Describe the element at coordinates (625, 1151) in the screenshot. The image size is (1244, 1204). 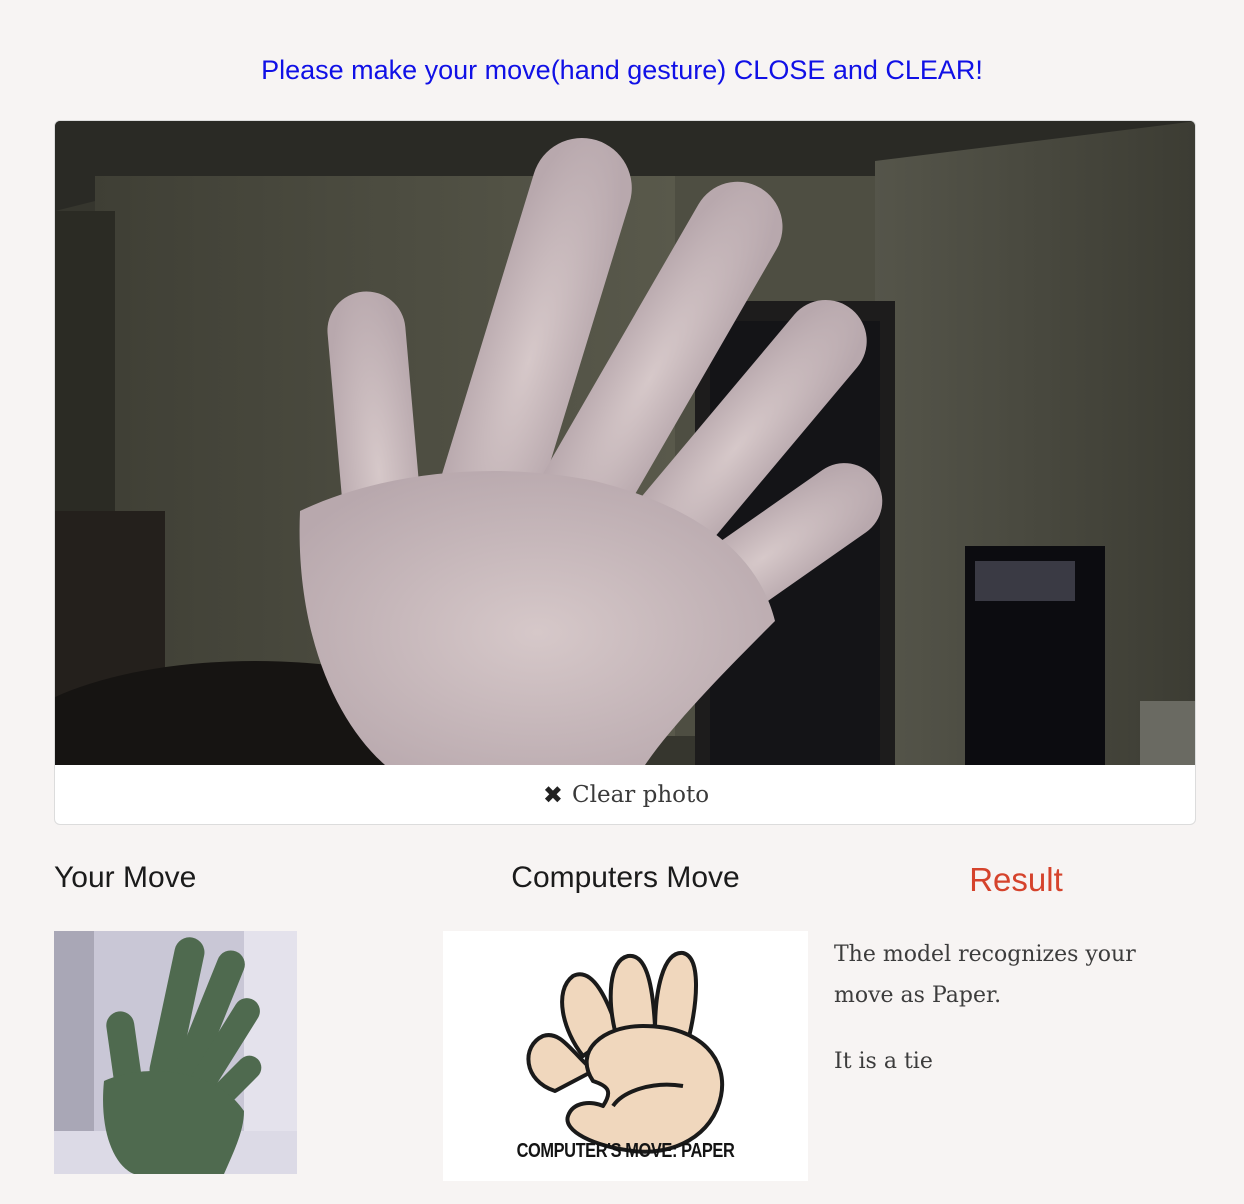
I see `computer-move-caption: COMPUTER'S MOVE: PAPER` at that location.